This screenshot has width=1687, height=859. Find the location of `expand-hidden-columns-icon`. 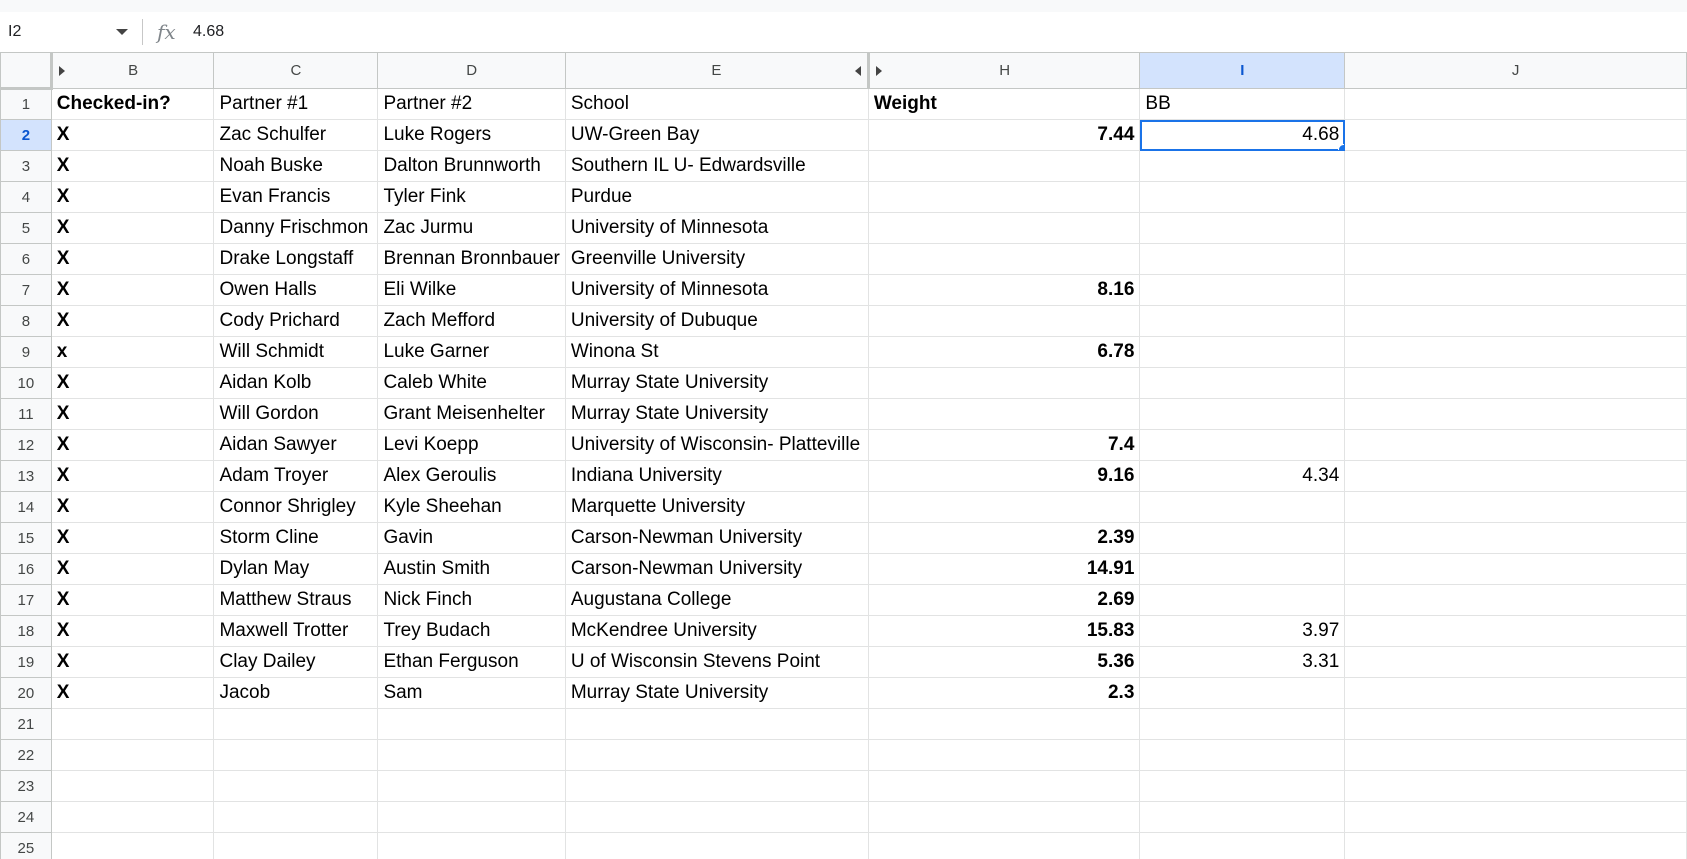

expand-hidden-columns-icon is located at coordinates (61, 71).